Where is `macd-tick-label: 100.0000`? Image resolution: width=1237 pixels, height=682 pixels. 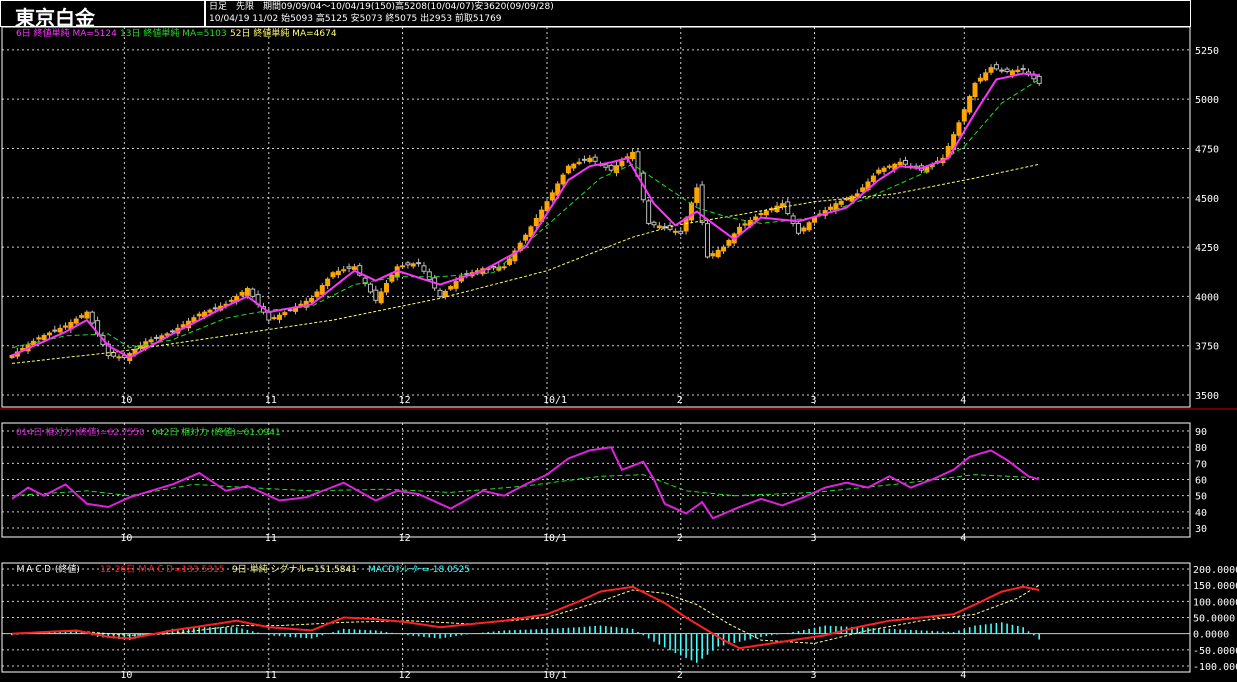 macd-tick-label: 100.0000 is located at coordinates (1215, 602).